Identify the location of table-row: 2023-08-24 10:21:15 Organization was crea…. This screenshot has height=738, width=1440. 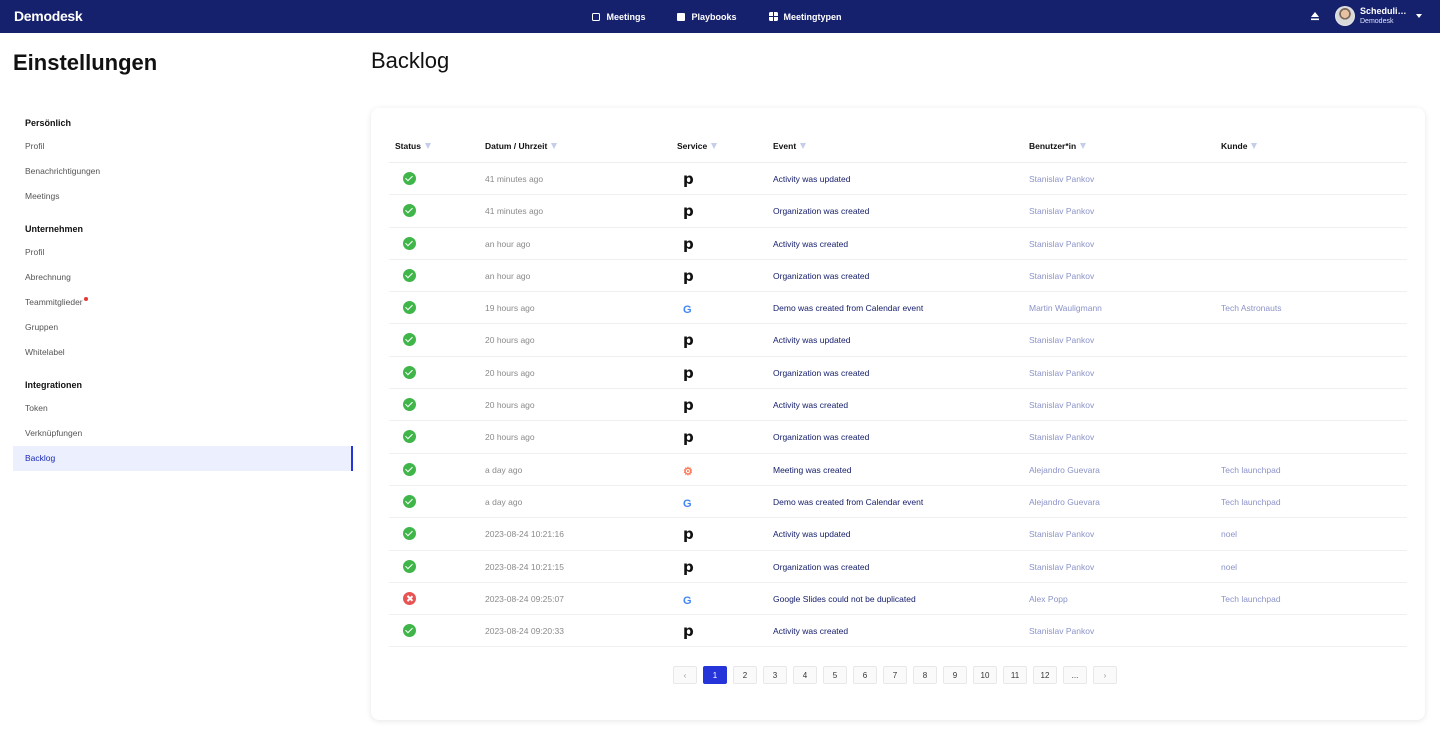
(898, 567).